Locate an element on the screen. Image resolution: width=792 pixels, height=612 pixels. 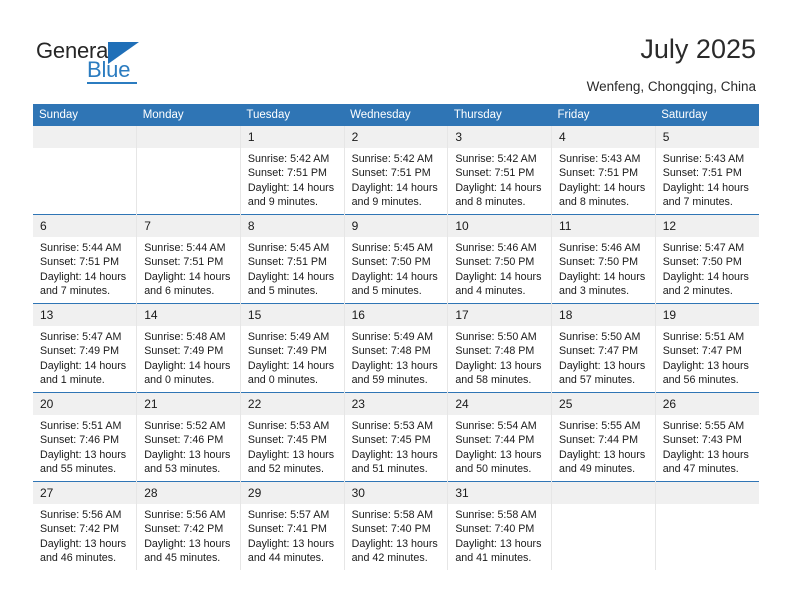
sunset-text: Sunset: 7:44 PM is located at coordinates (495, 440).